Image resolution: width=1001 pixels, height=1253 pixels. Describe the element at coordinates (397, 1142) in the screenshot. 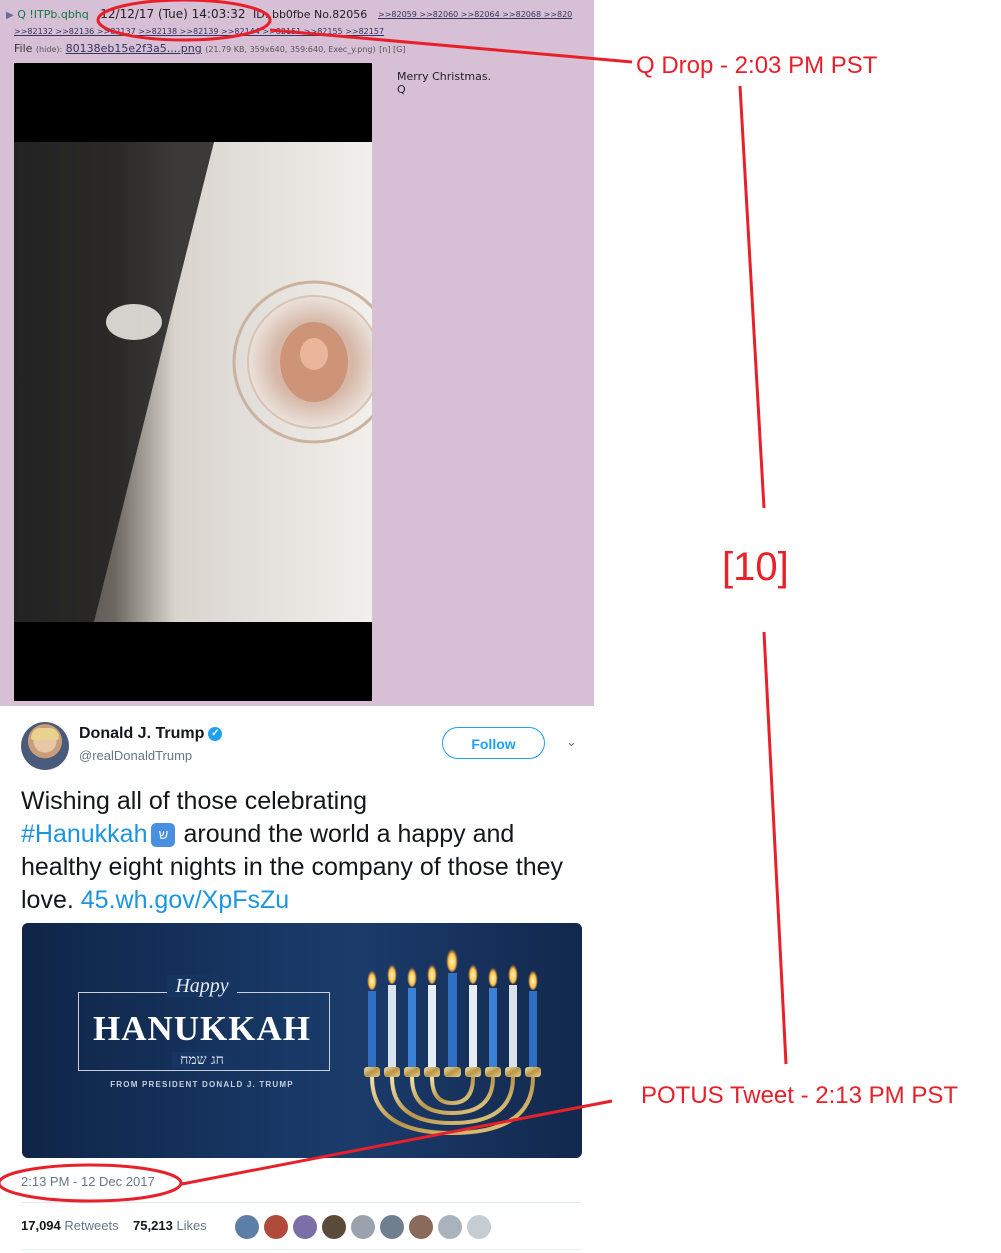

I see `potus-pointer` at that location.